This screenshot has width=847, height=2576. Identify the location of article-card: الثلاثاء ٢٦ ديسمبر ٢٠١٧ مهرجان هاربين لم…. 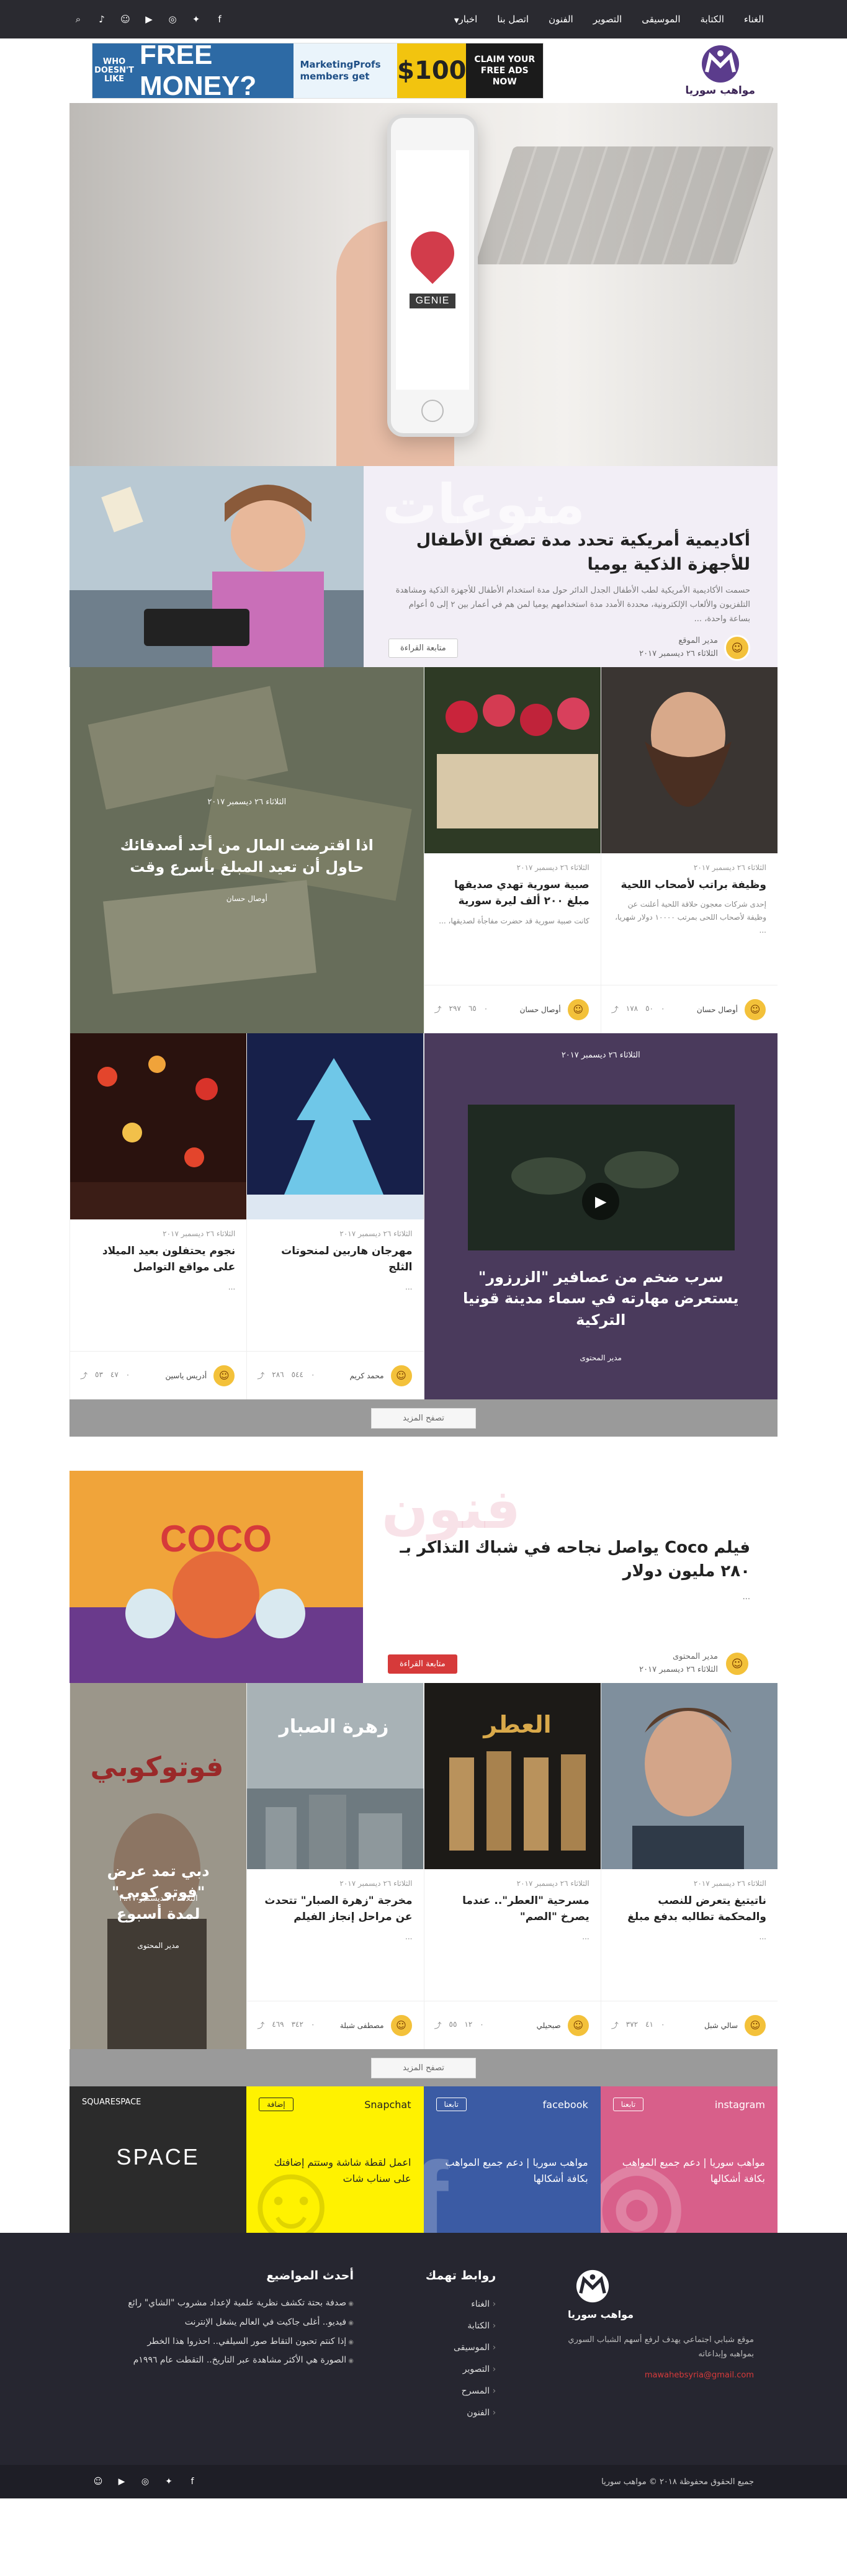
(335, 1216).